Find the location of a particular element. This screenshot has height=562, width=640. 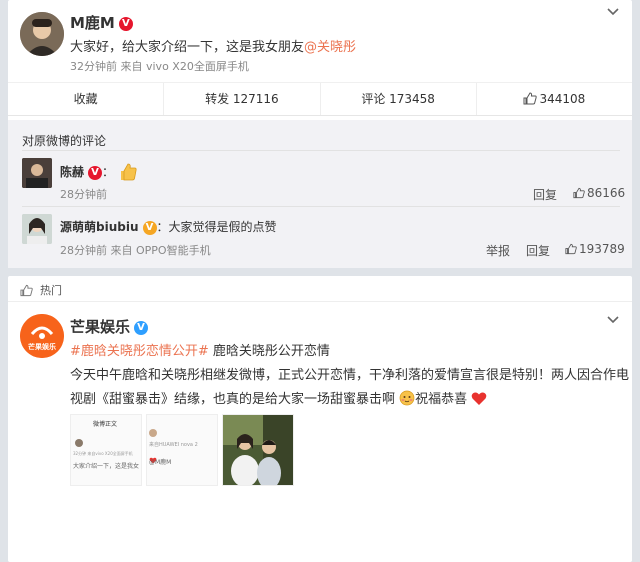

favorite-label: 收藏 is located at coordinates (85, 99).